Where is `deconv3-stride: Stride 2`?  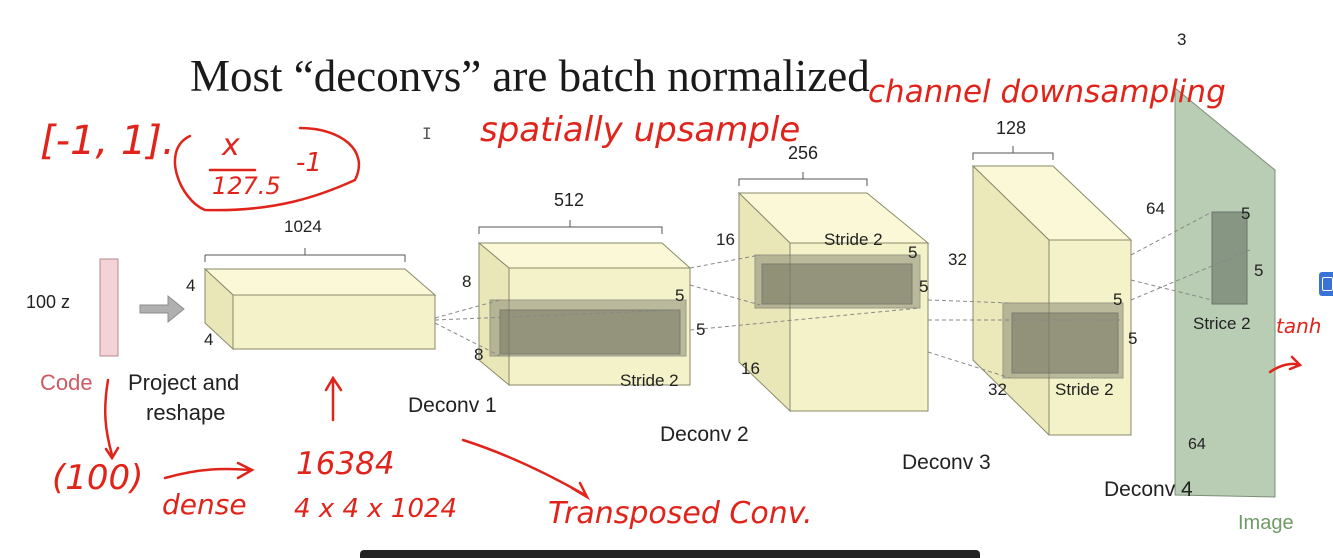
deconv3-stride: Stride 2 is located at coordinates (1084, 389).